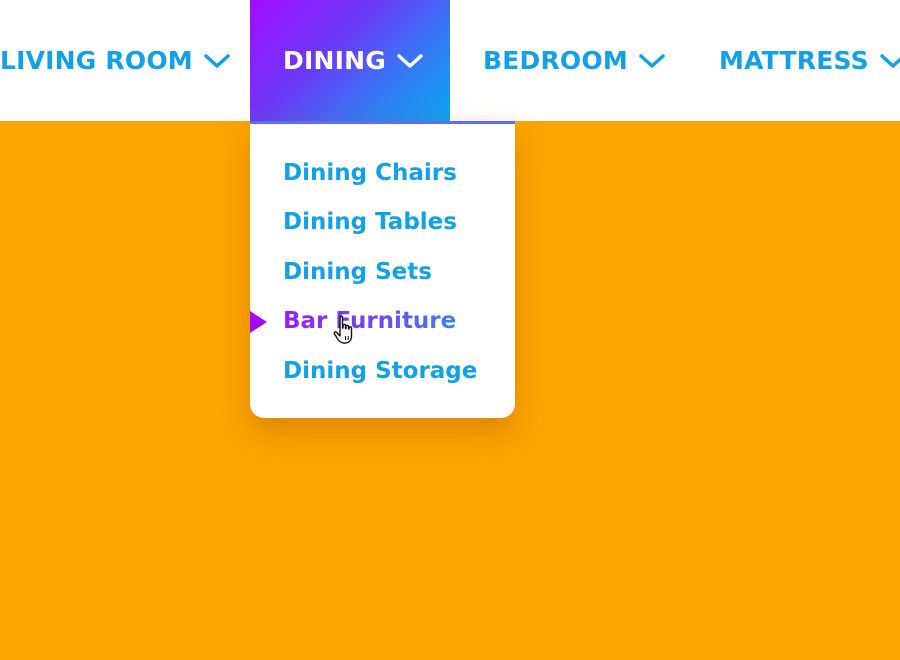 This screenshot has height=660, width=900. What do you see at coordinates (345, 330) in the screenshot?
I see `hand-pointer-cursor-icon` at bounding box center [345, 330].